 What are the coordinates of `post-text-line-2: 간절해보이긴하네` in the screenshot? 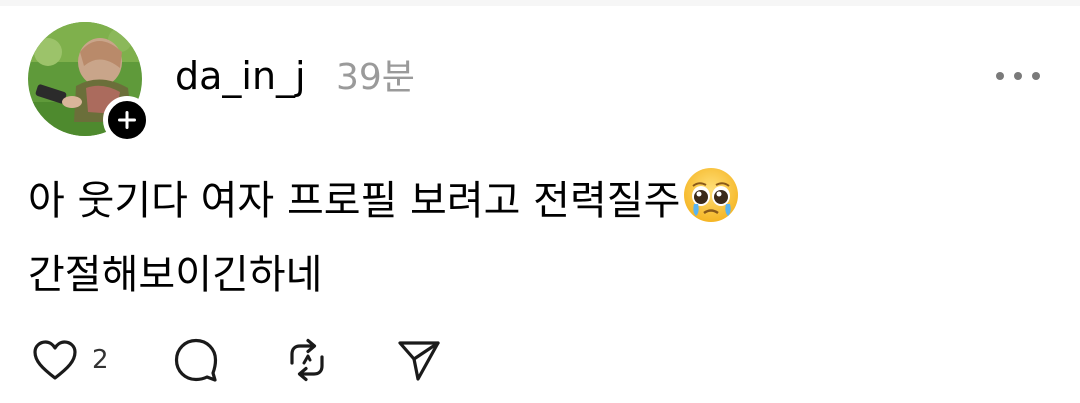 It's located at (175, 275).